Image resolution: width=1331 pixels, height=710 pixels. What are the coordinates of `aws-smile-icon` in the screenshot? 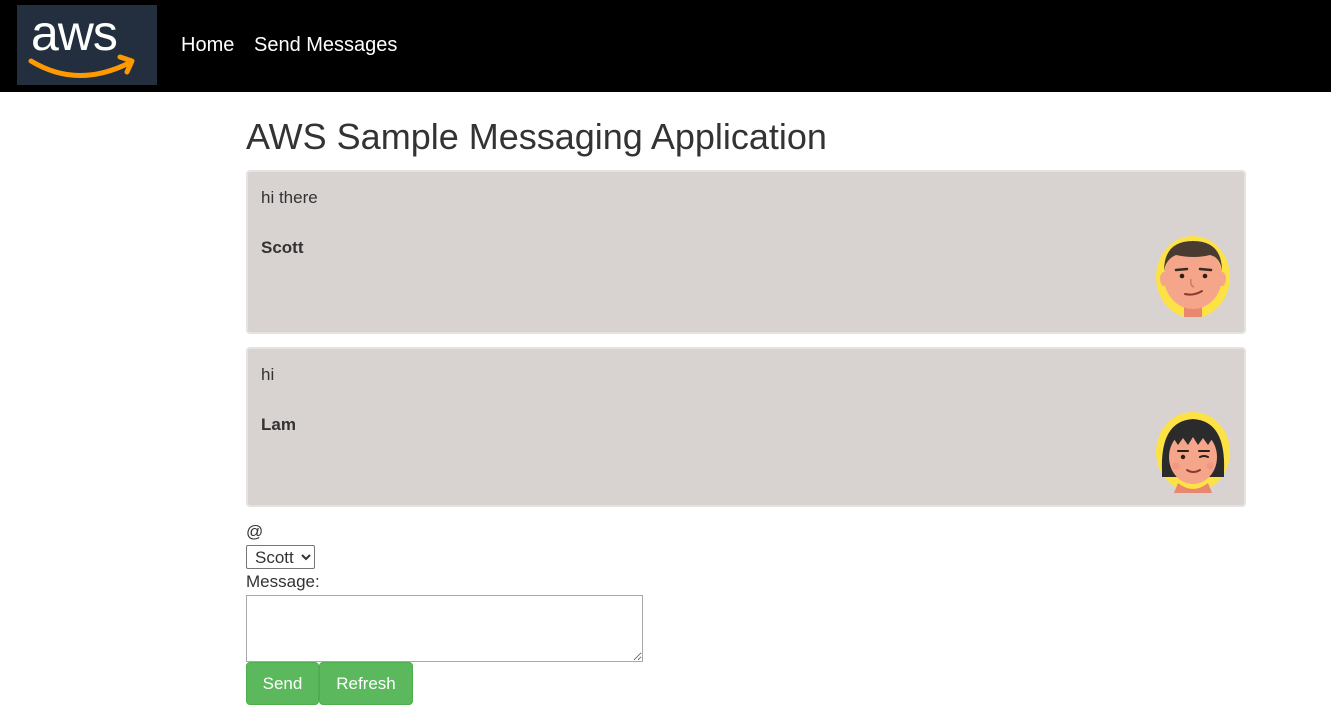 It's located at (81, 66).